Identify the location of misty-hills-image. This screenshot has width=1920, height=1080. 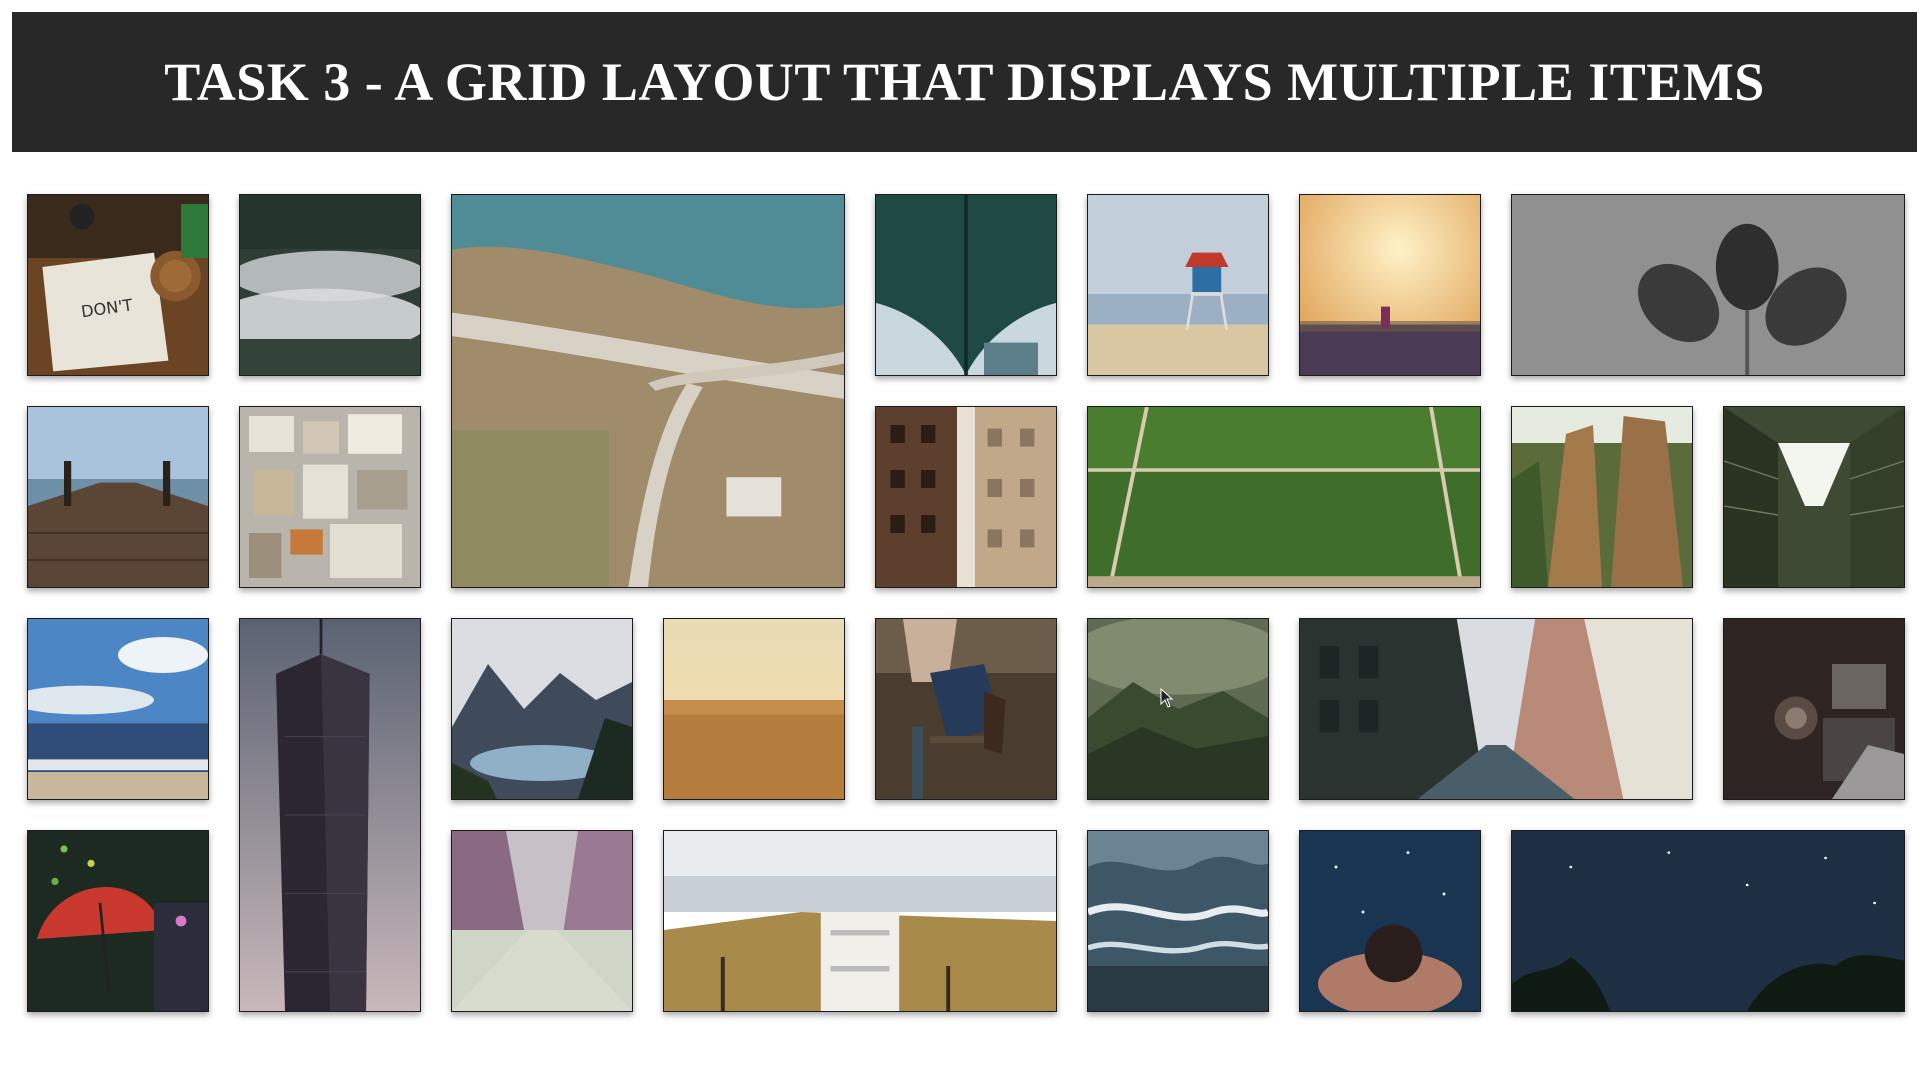
(1178, 709).